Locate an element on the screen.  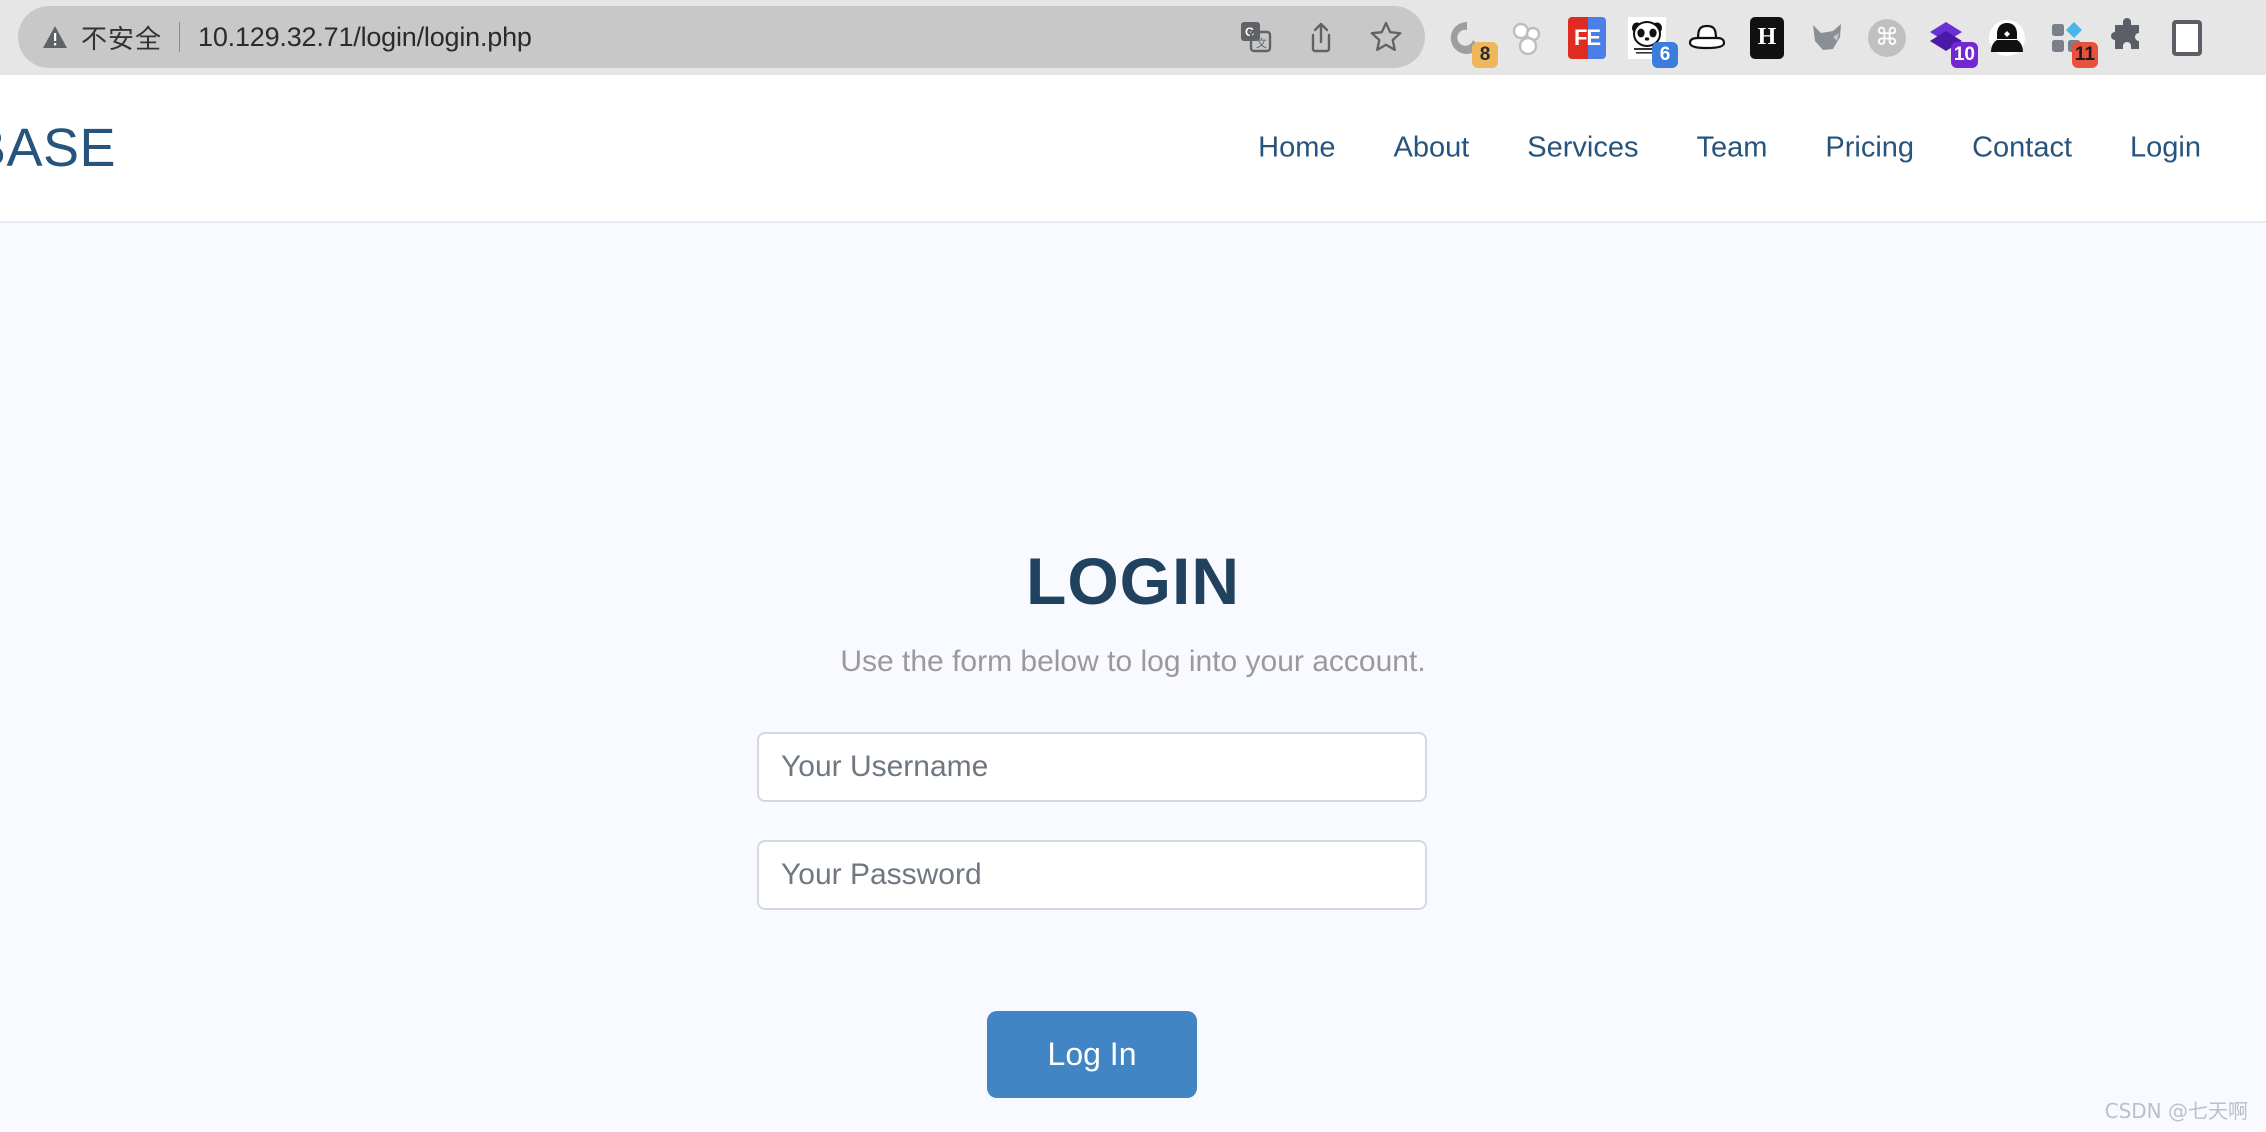
panda-extension-icon: 6 is located at coordinates (1651, 42).